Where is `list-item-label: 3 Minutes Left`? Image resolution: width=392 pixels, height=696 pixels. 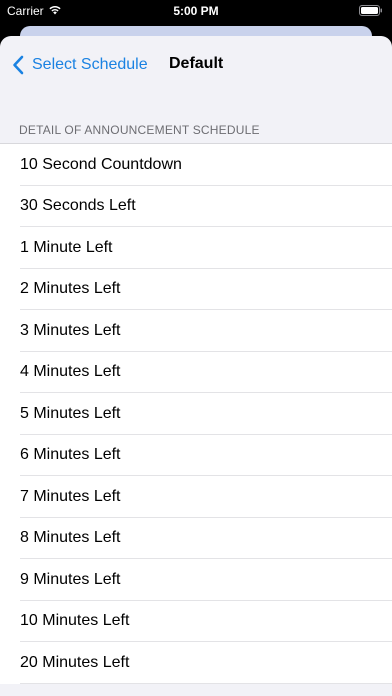 list-item-label: 3 Minutes Left is located at coordinates (70, 330).